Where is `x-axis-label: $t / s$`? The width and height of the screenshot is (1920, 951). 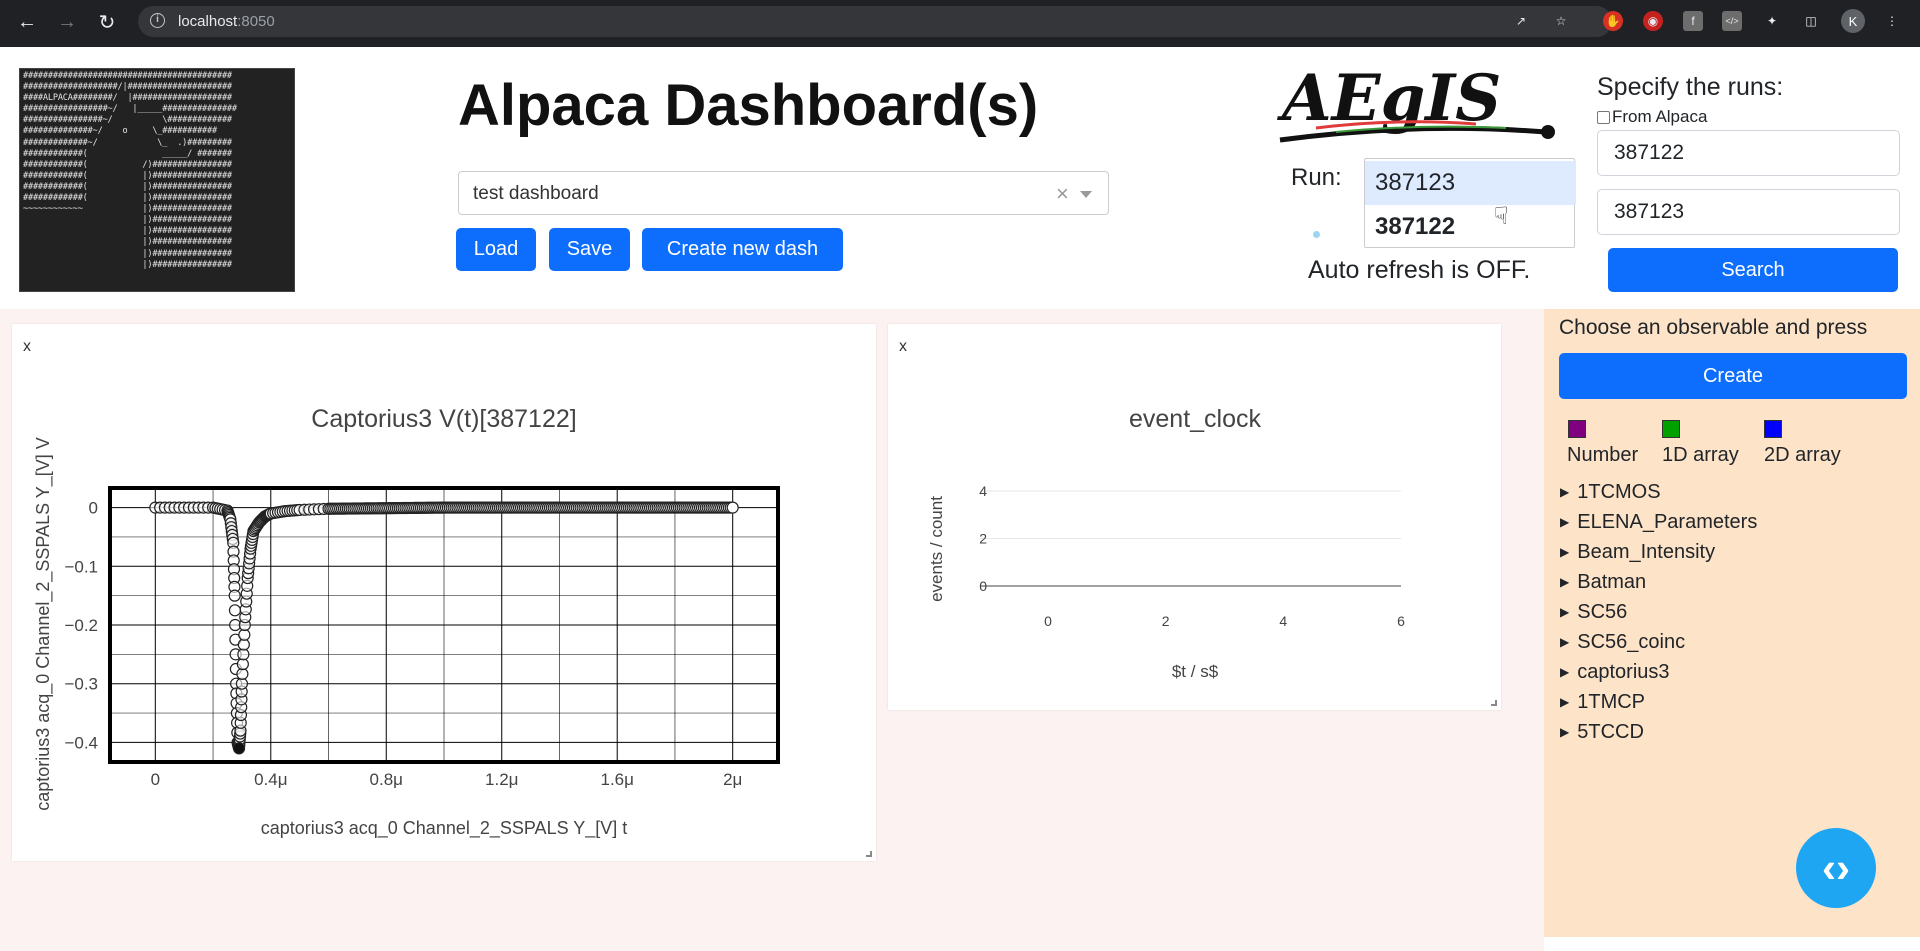
x-axis-label: $t / s$ is located at coordinates (1195, 671).